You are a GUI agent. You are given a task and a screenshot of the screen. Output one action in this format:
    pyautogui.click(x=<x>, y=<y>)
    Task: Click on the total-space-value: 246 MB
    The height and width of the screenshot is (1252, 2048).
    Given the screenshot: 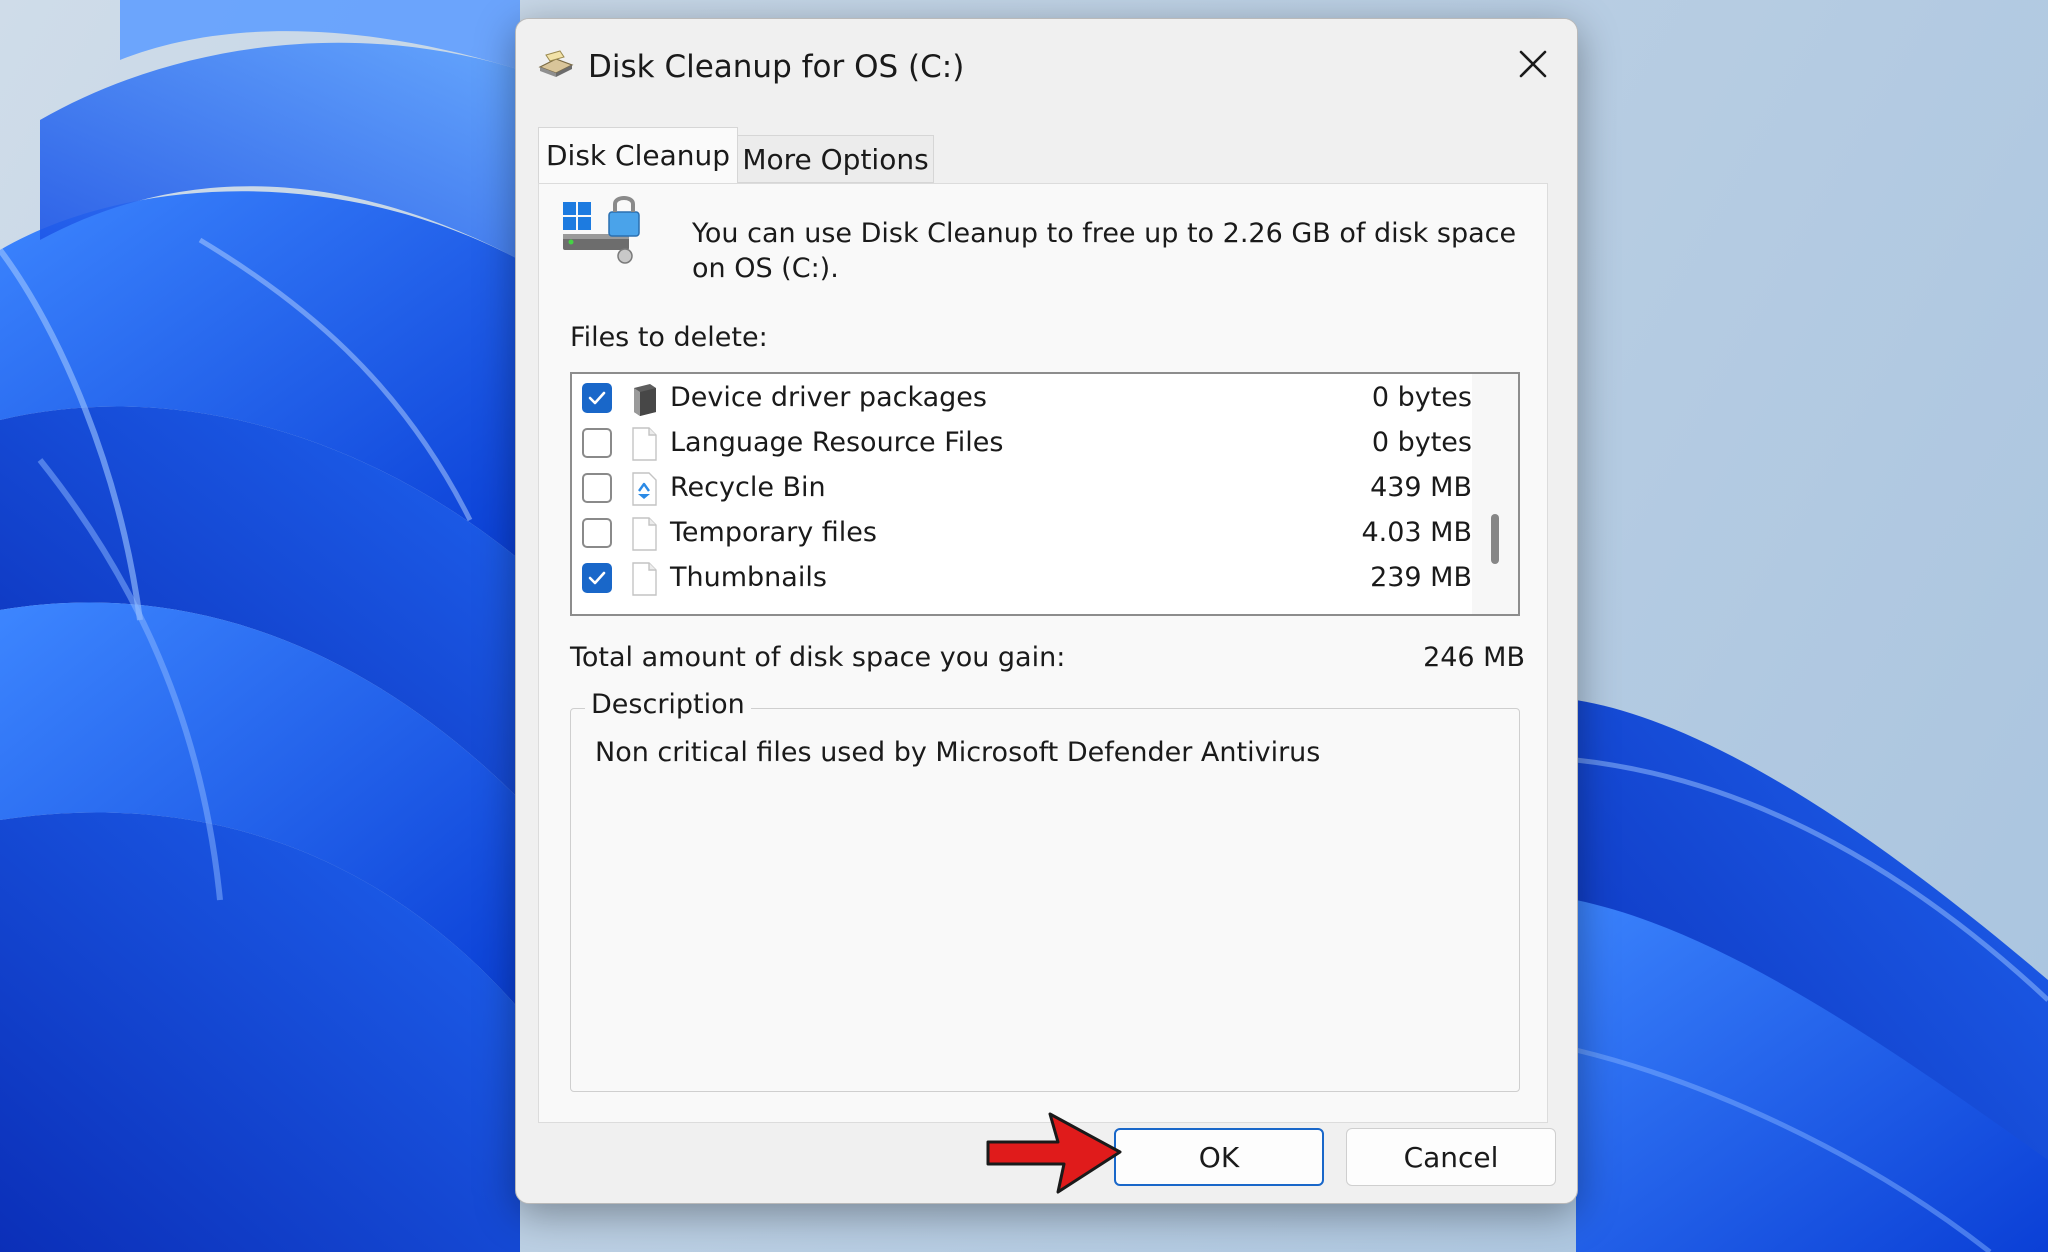 What is the action you would take?
    pyautogui.click(x=1474, y=657)
    